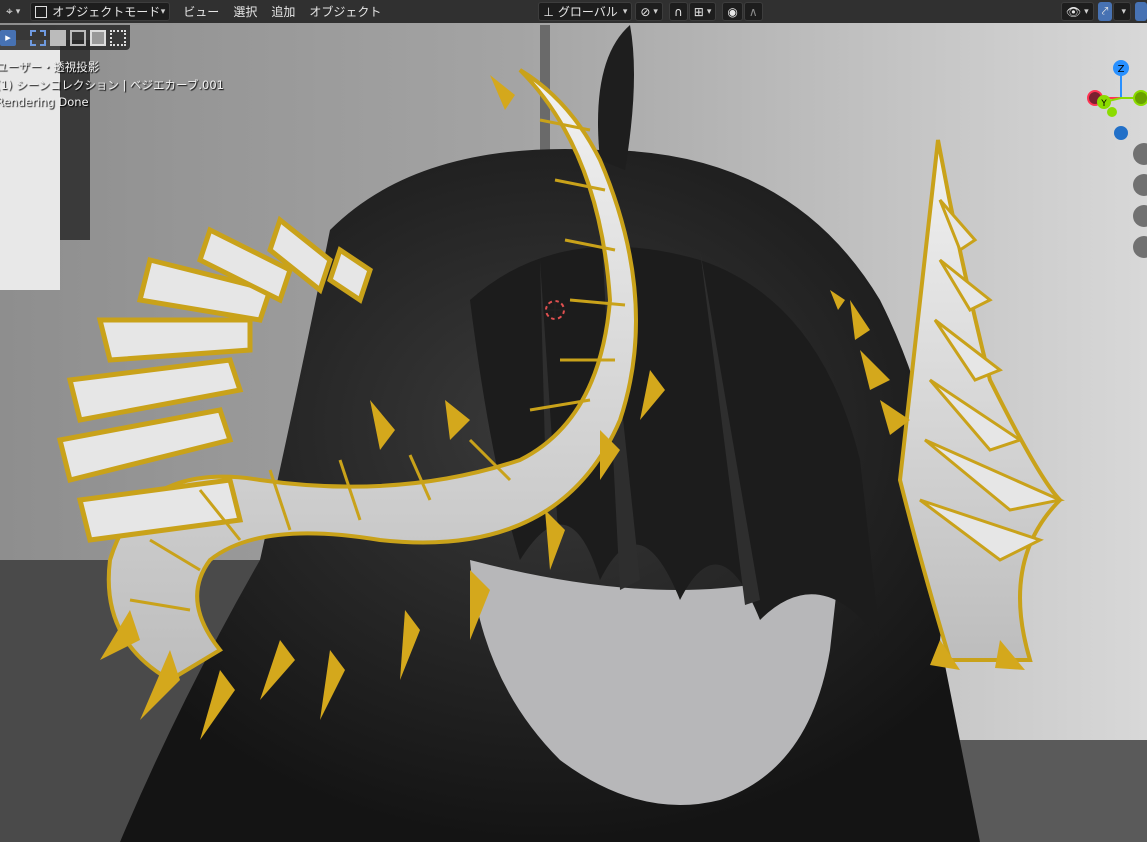 The height and width of the screenshot is (842, 1147). I want to click on gizmo-menu-button: ▾, so click(1122, 11).